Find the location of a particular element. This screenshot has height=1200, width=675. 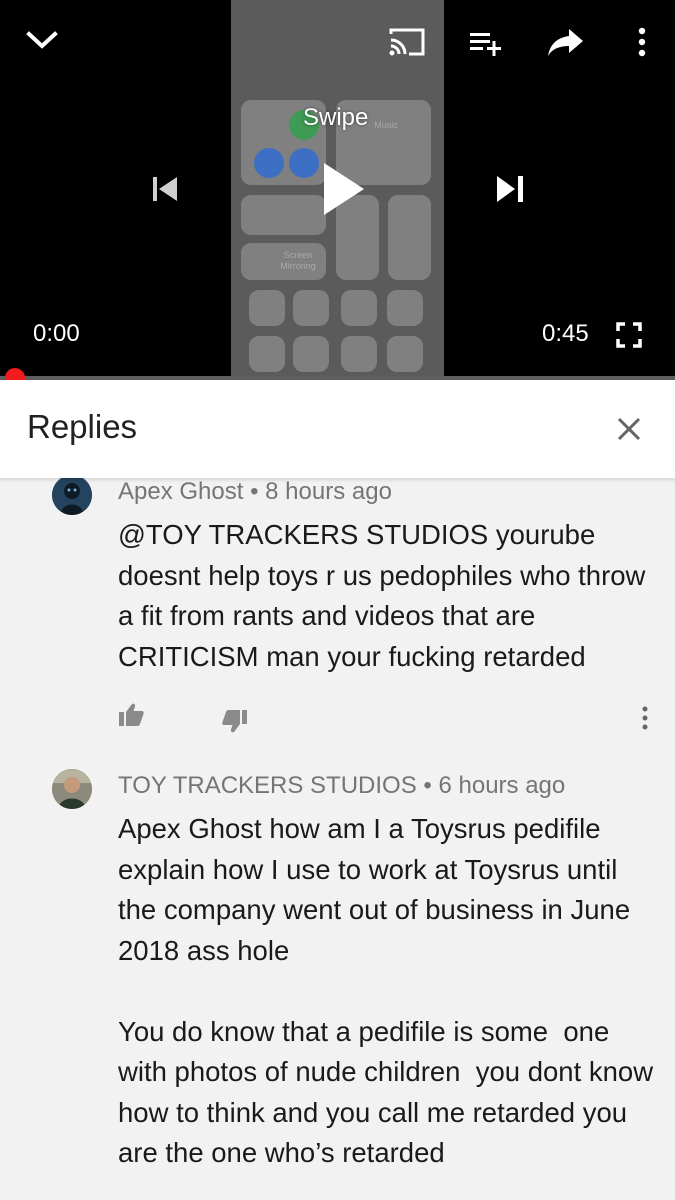

next-icon is located at coordinates (510, 189).